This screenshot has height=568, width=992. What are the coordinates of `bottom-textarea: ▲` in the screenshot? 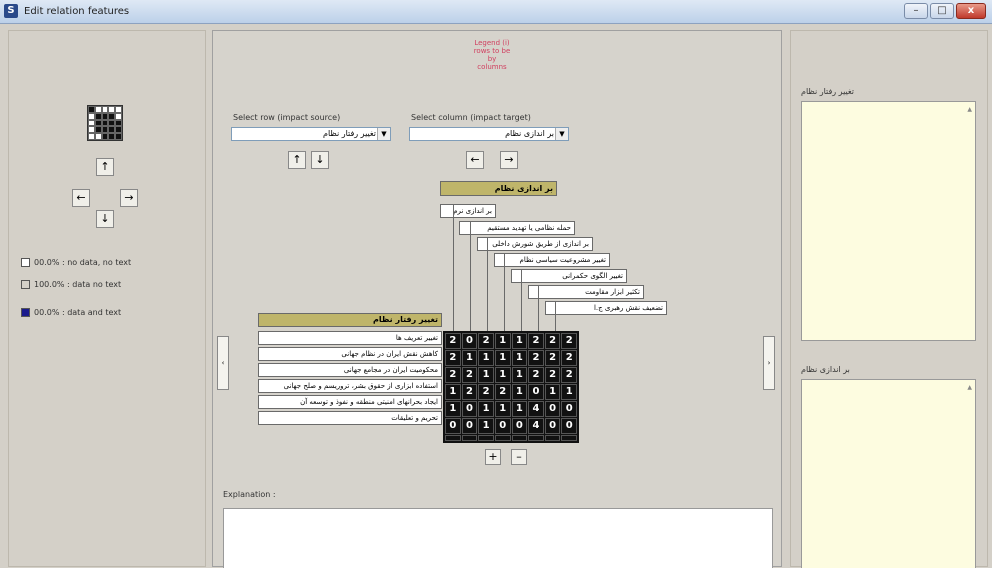 It's located at (888, 473).